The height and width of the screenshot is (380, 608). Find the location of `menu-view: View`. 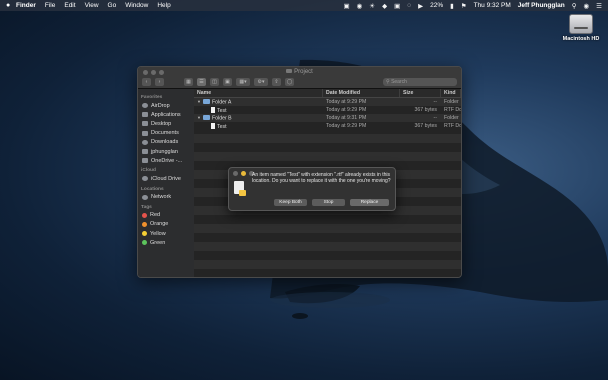

menu-view: View is located at coordinates (92, 5).